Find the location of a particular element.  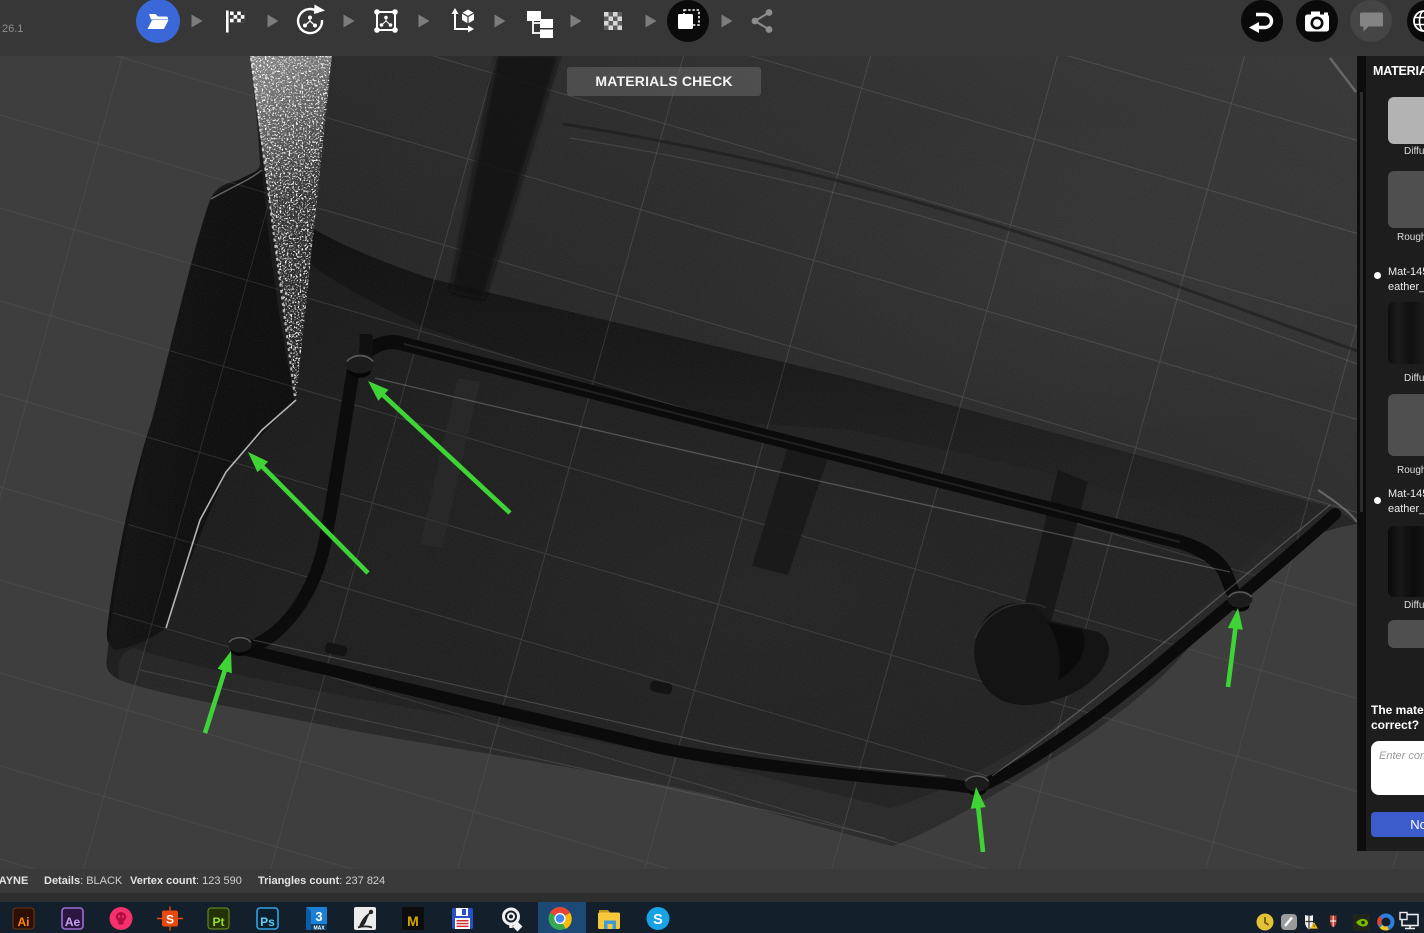

svg-text: 3 is located at coordinates (318, 916).